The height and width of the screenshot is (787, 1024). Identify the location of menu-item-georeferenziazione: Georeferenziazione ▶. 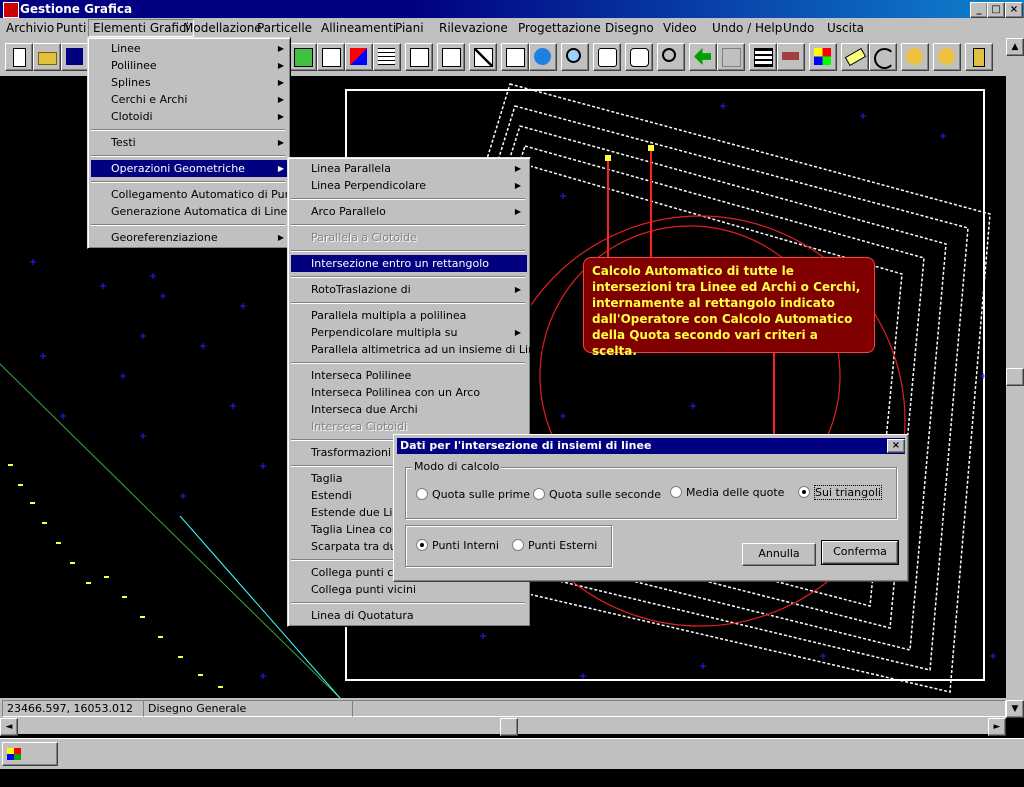
(190, 237).